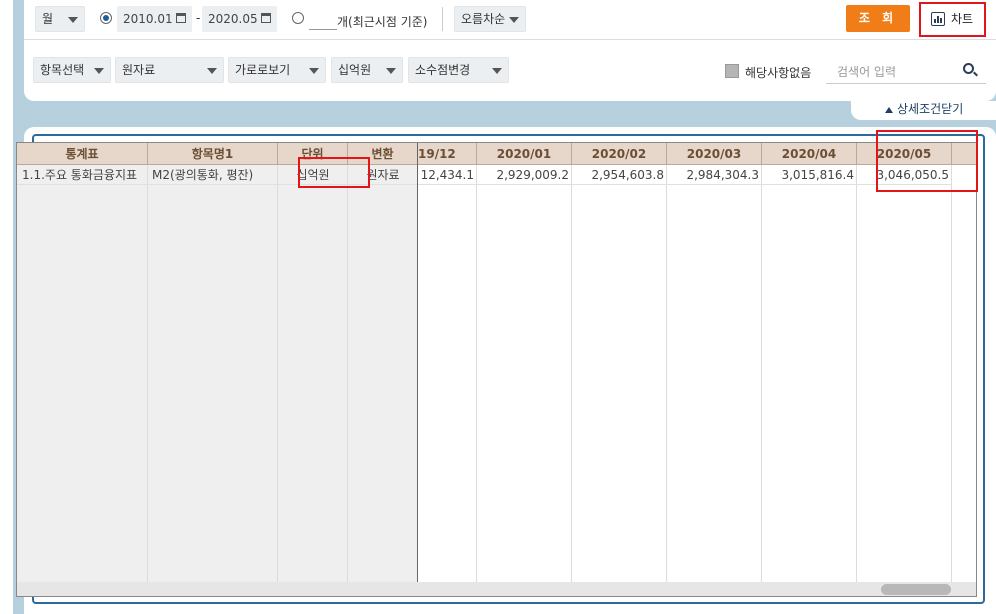 The image size is (996, 614). Describe the element at coordinates (417, 369) in the screenshot. I see `frozen-column-divider` at that location.